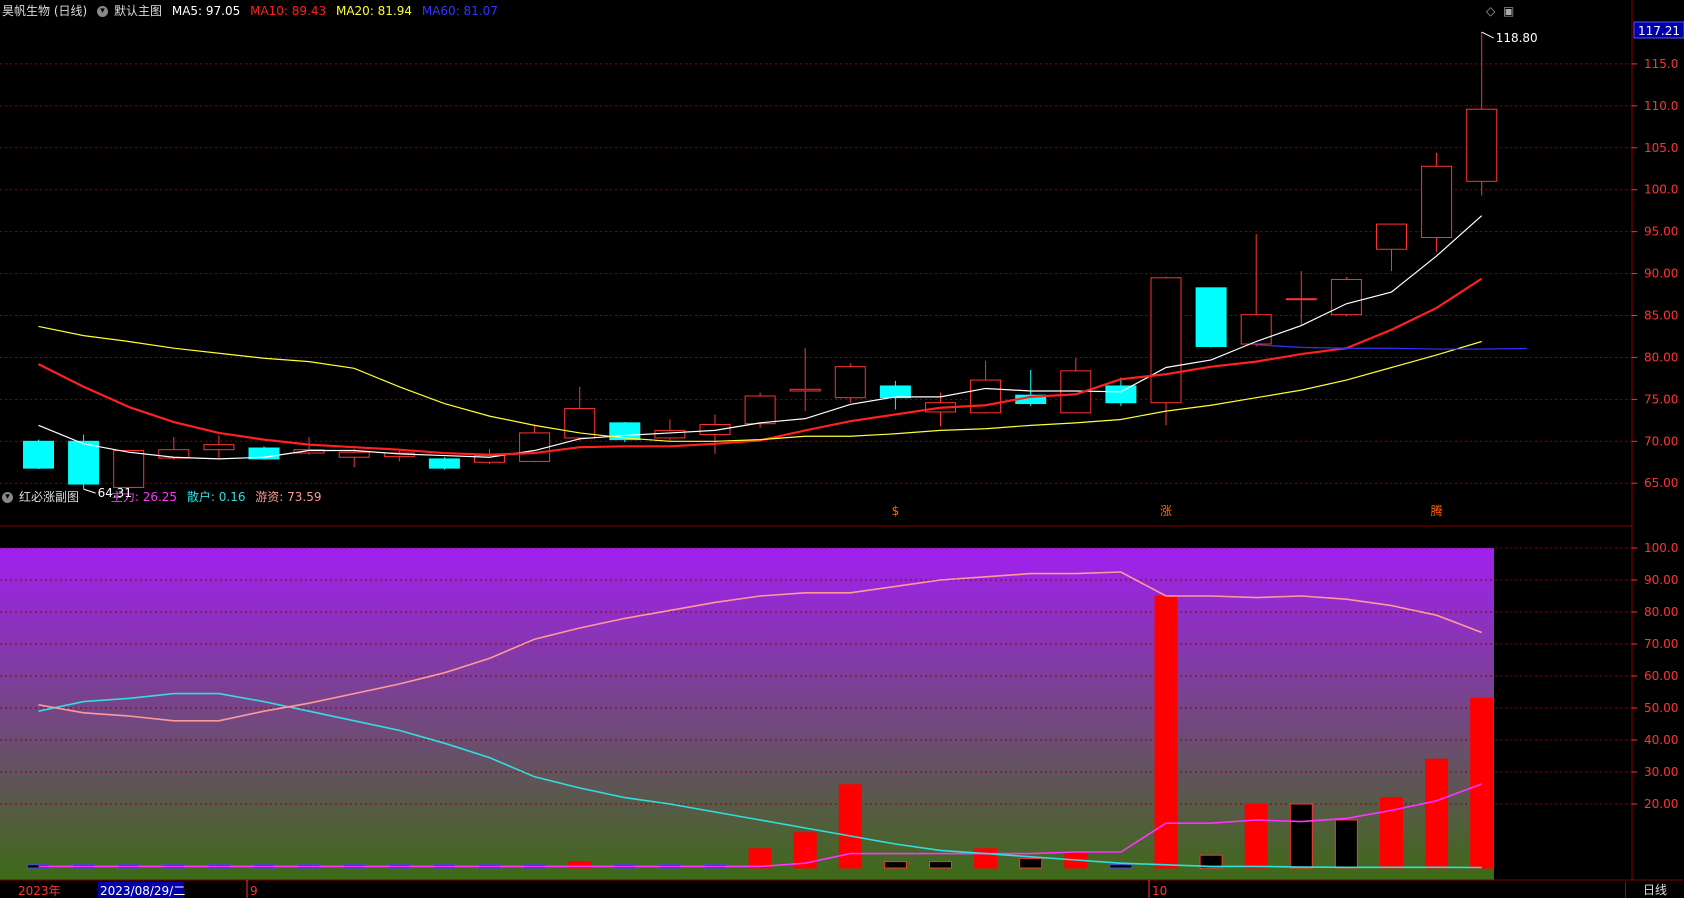 This screenshot has height=898, width=1684. What do you see at coordinates (1661, 148) in the screenshot?
I see `price-axis-tick-label: 105.0` at bounding box center [1661, 148].